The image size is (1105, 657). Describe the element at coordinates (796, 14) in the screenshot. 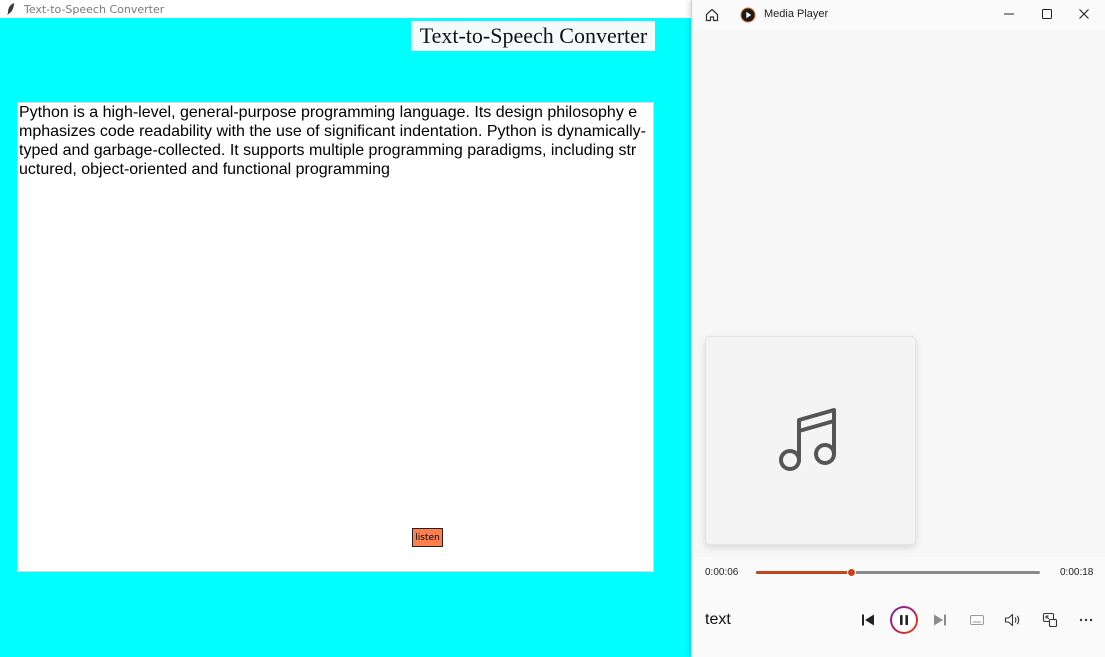

I see `media-player-title: Media Player` at that location.